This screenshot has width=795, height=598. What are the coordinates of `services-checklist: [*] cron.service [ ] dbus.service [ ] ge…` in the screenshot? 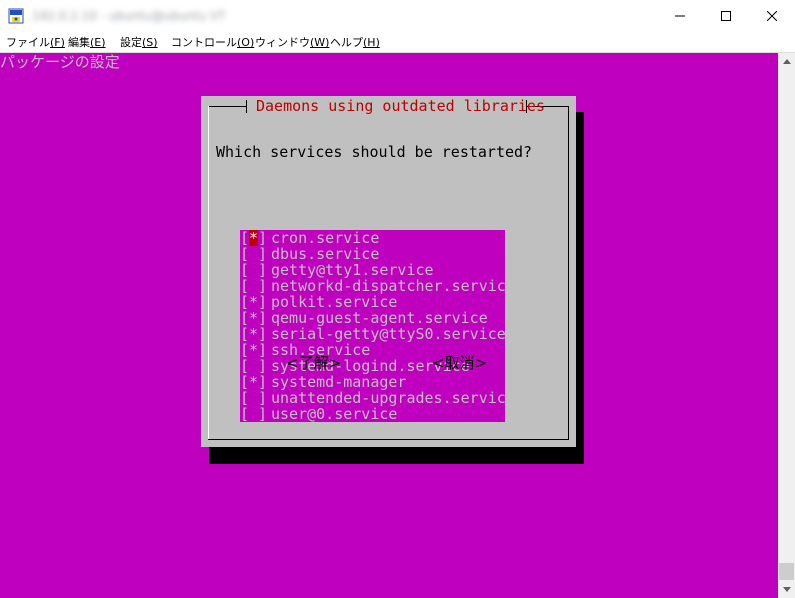 It's located at (377, 326).